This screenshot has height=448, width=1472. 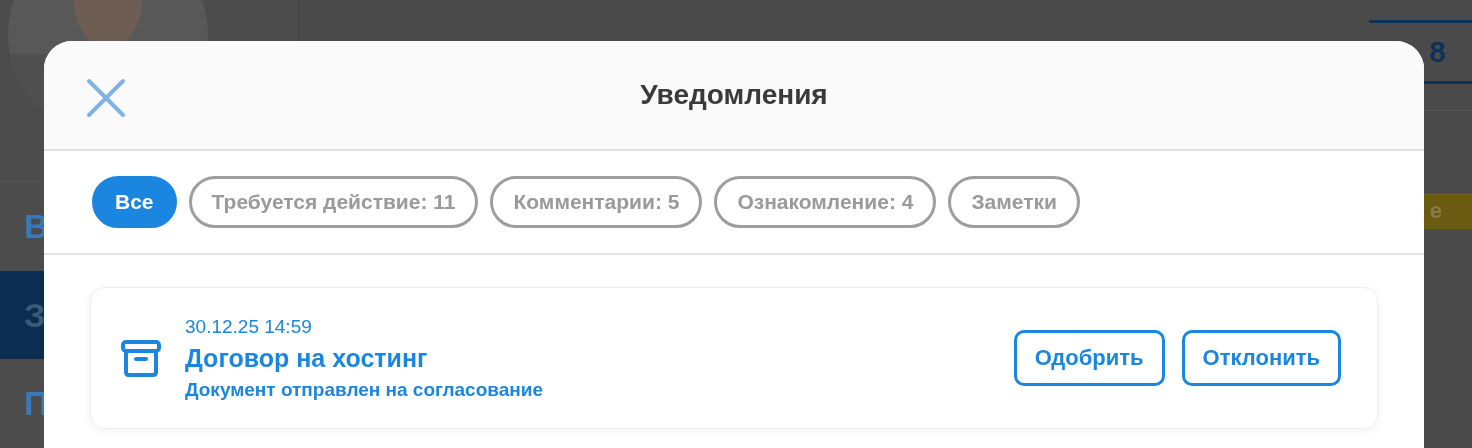 I want to click on filter-tab: Требуется действие: 11, so click(x=333, y=202).